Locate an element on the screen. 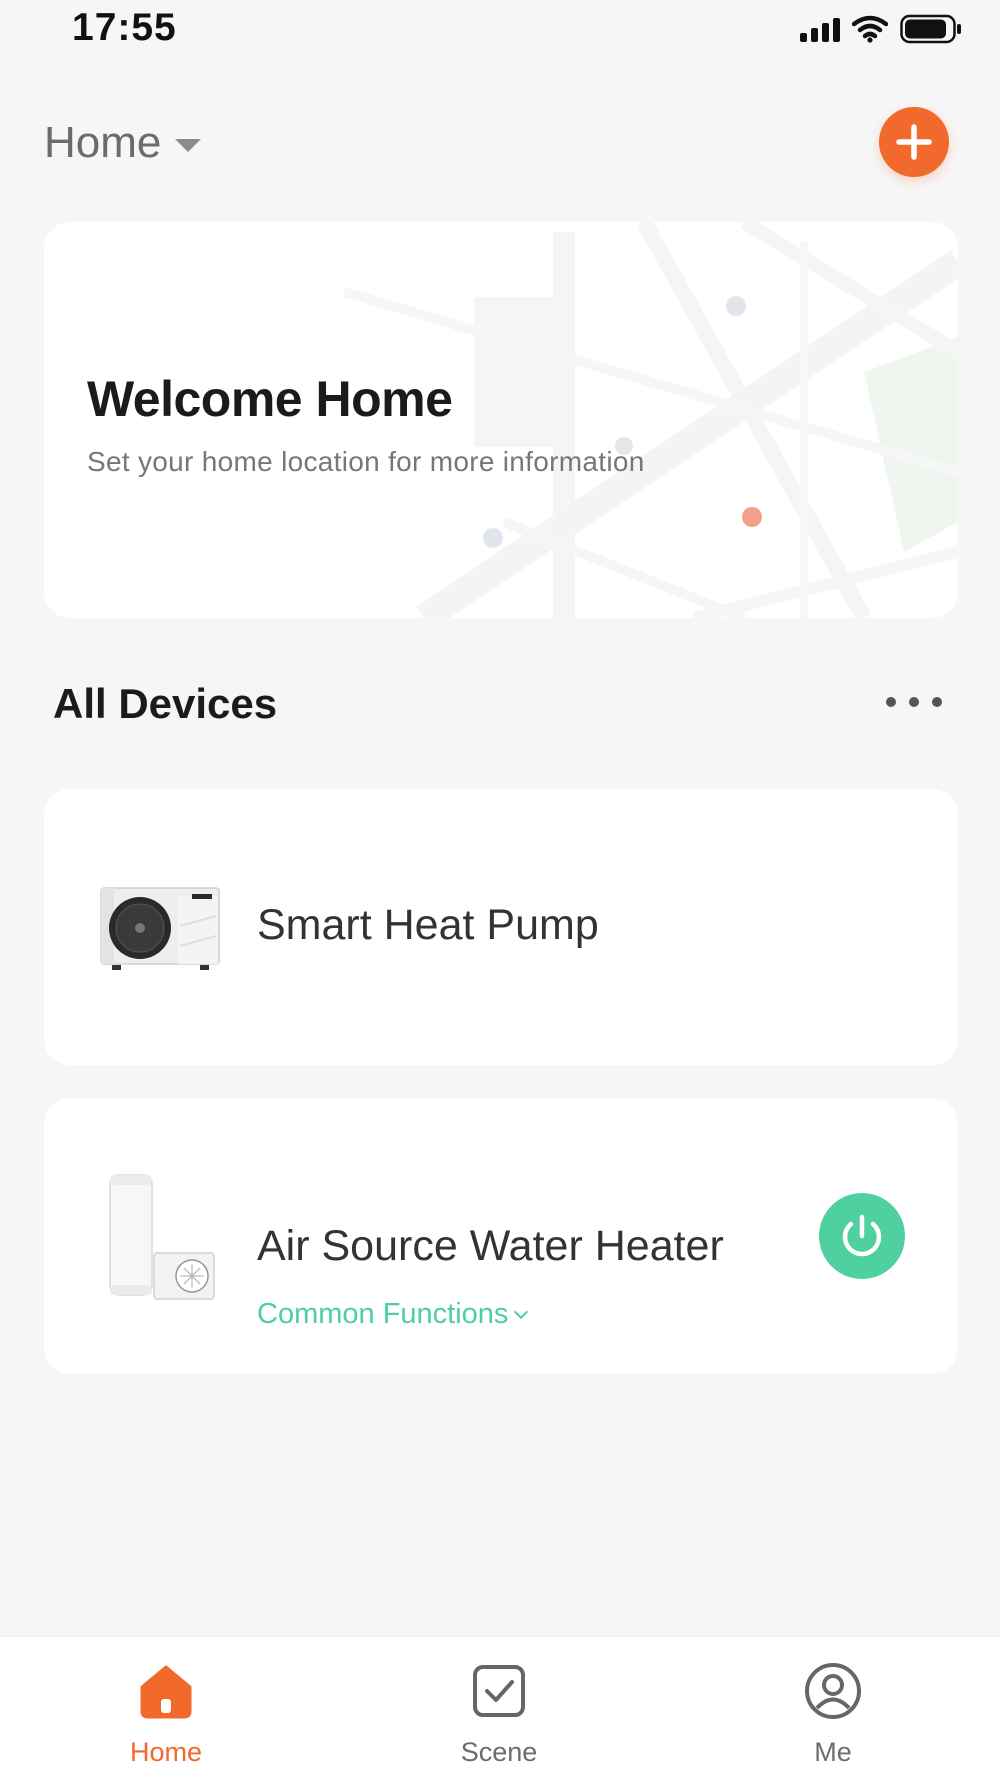 The height and width of the screenshot is (1778, 1000). home-selector: Home is located at coordinates (123, 143).